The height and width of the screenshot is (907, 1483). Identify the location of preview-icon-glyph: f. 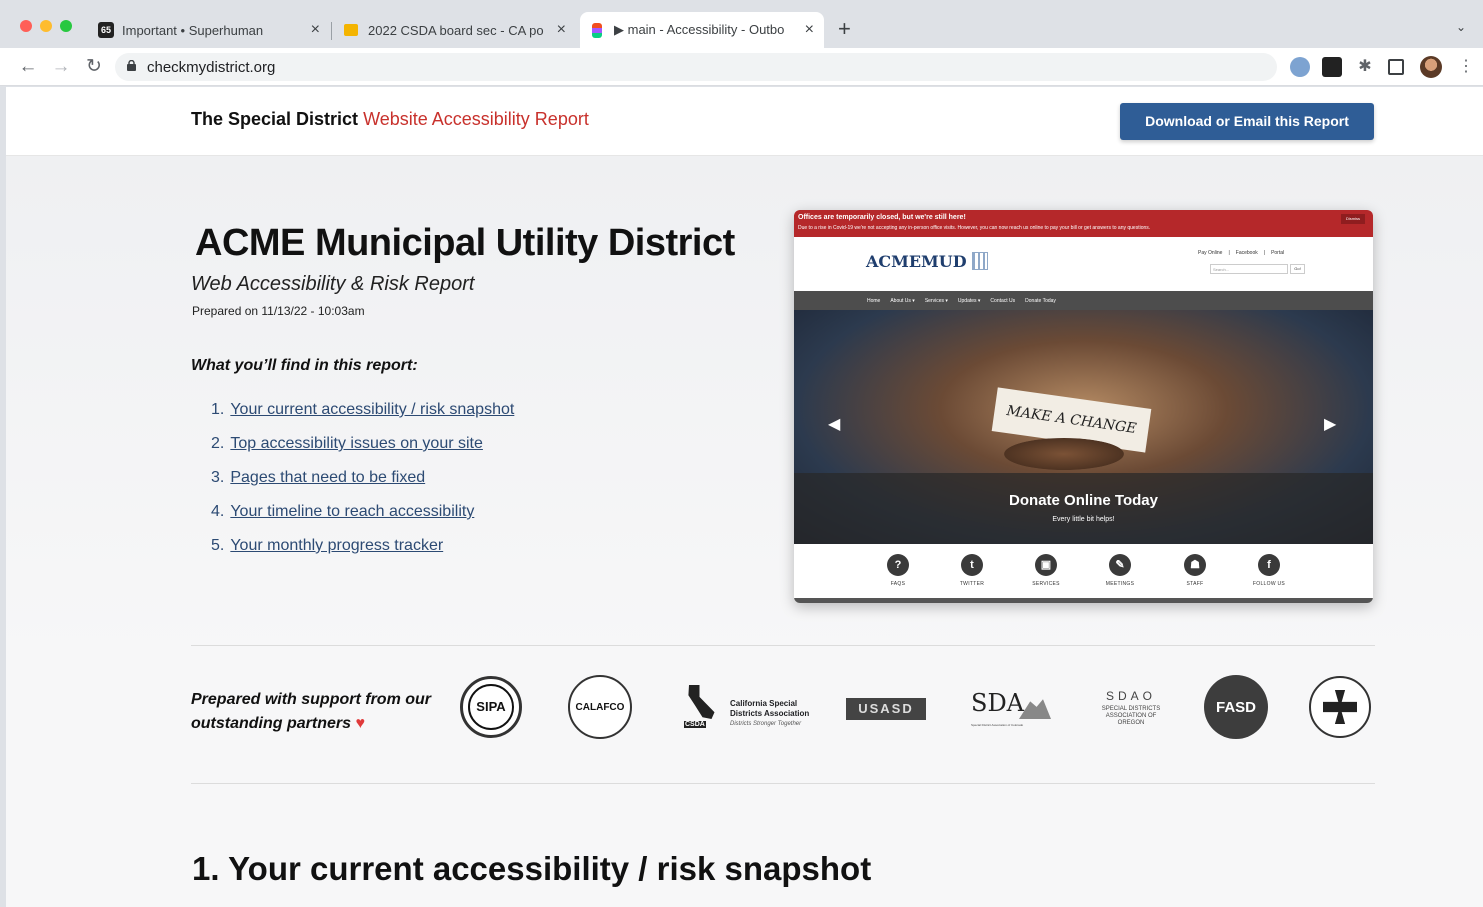
(1269, 565).